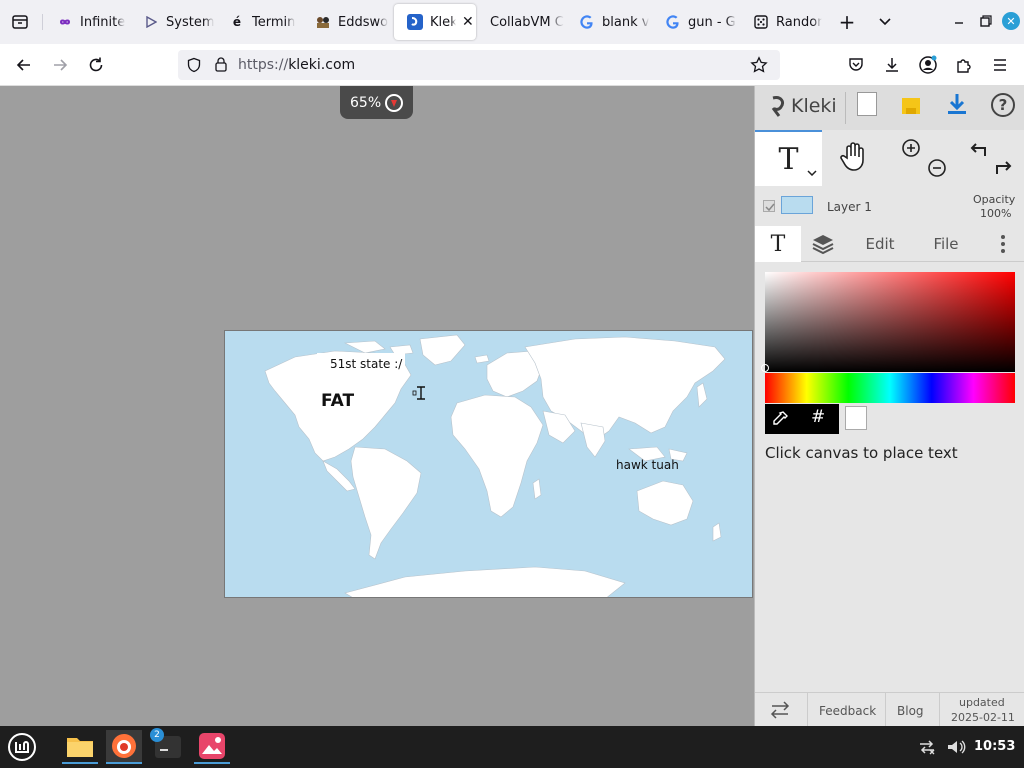 This screenshot has width=1024, height=768. Describe the element at coordinates (1011, 21) in the screenshot. I see `close-window-button: ✕` at that location.